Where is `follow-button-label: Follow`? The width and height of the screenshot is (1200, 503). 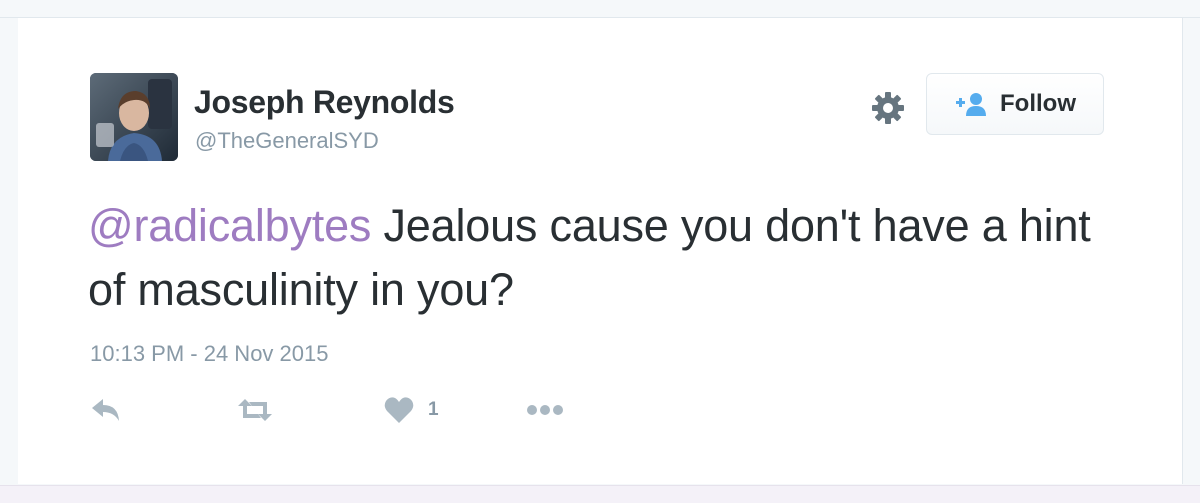
follow-button-label: Follow is located at coordinates (1038, 103).